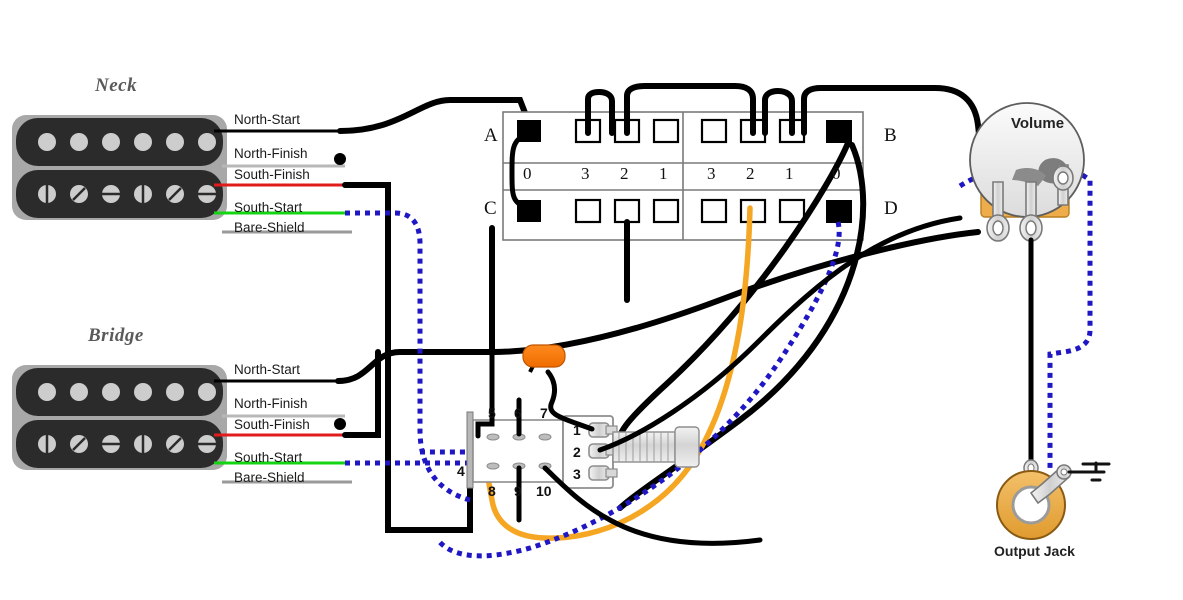 The height and width of the screenshot is (600, 1183). Describe the element at coordinates (272, 424) in the screenshot. I see `bridge-lead-label-south-finish: South-Finish` at that location.